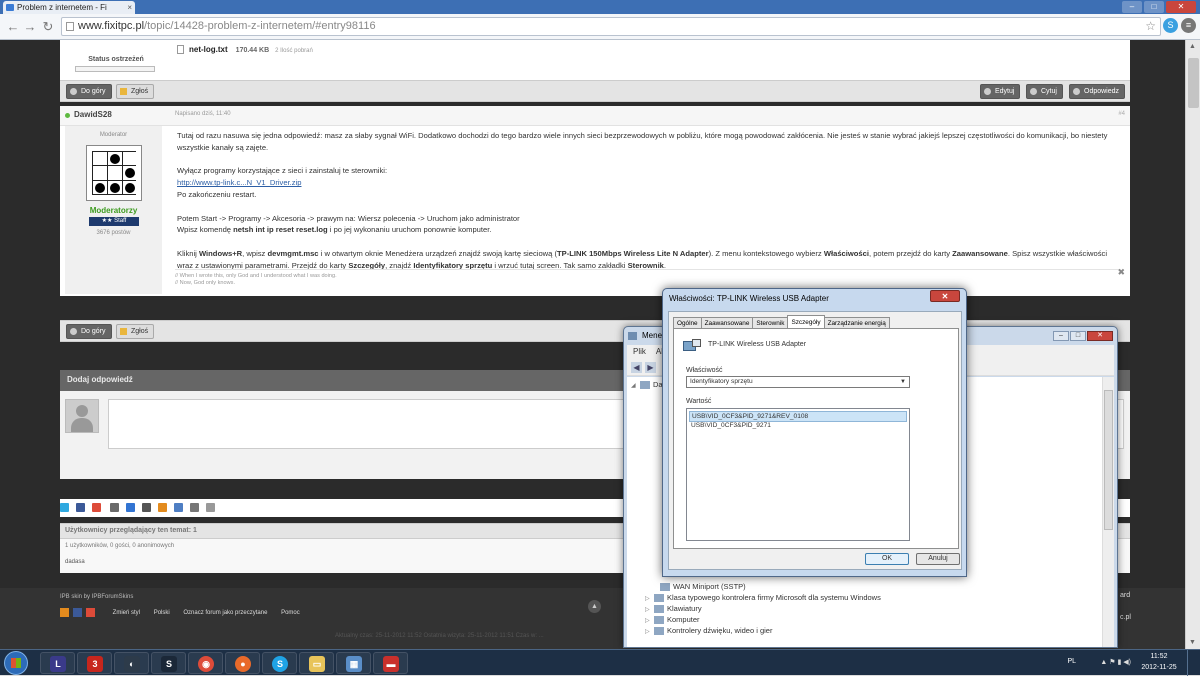  I want to click on back-to-top-button: ▲, so click(594, 606).